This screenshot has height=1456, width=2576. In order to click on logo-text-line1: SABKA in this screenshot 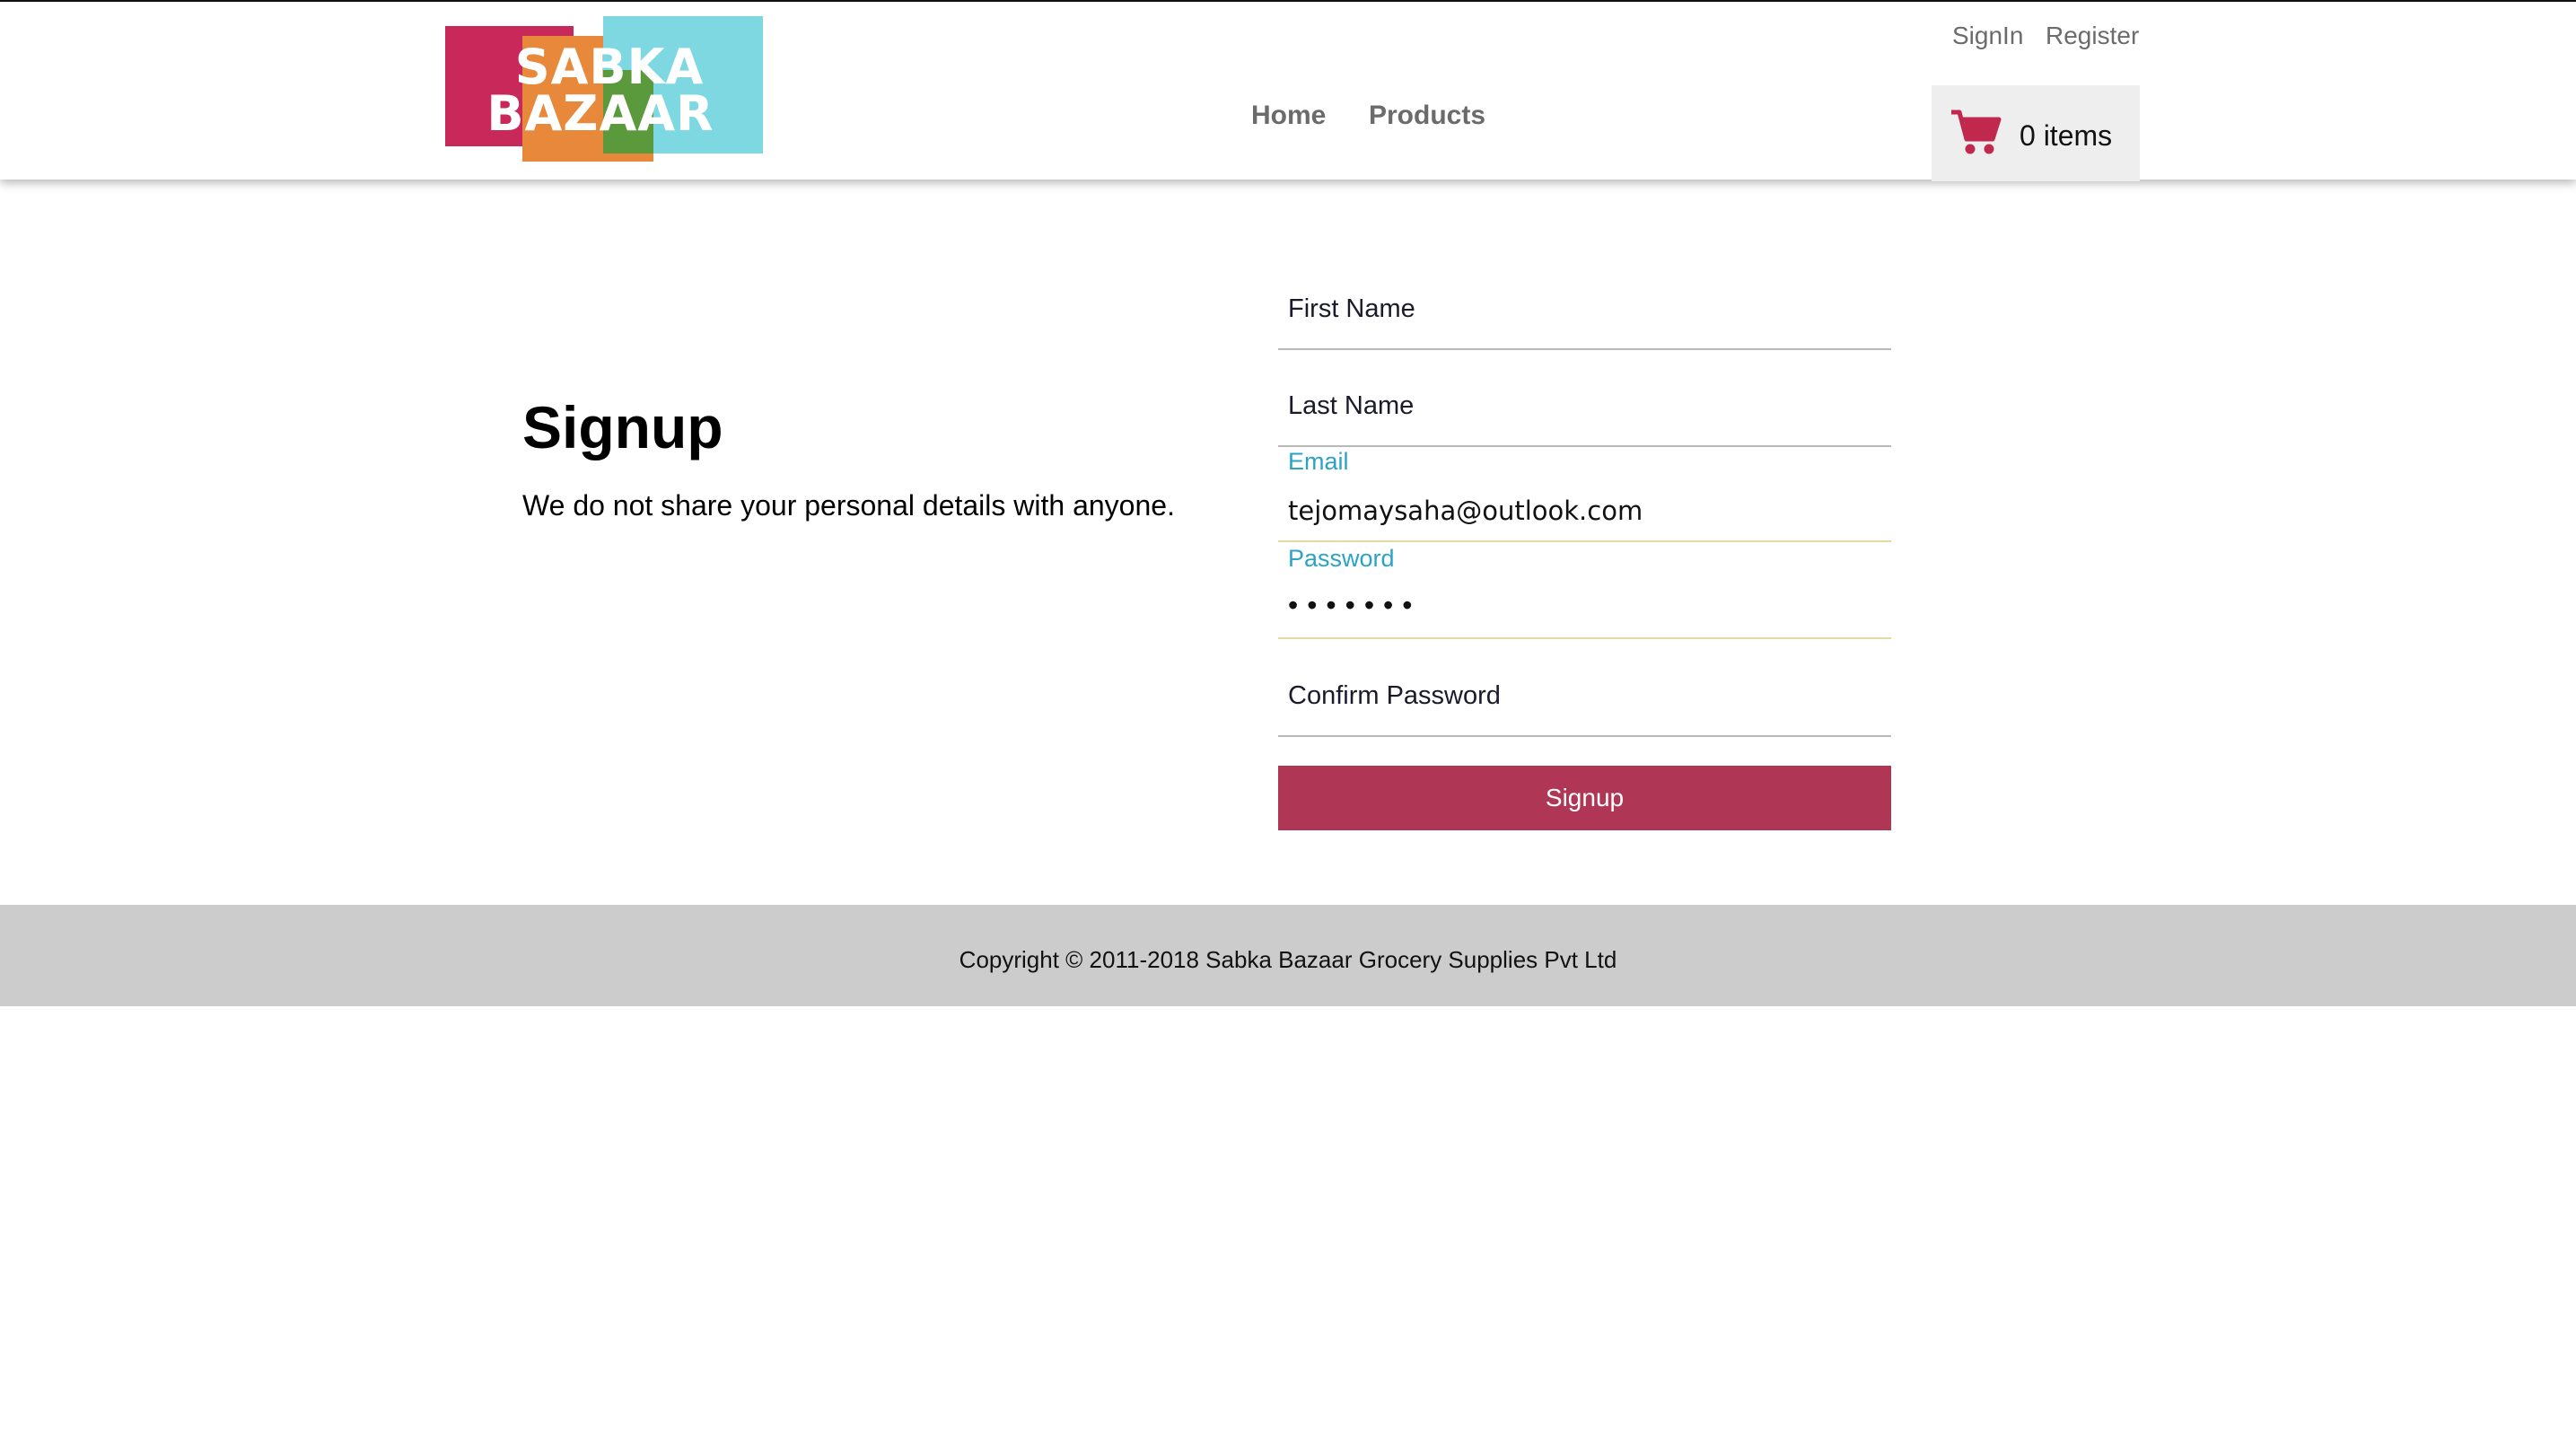, I will do `click(609, 67)`.